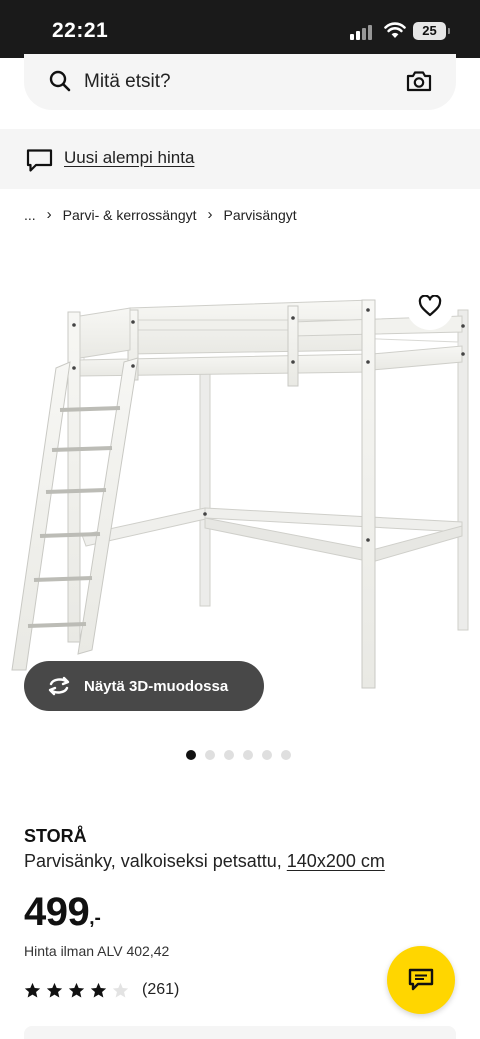  What do you see at coordinates (130, 215) in the screenshot?
I see `breadcrumb-item: Parvi- & kerrossängyt` at bounding box center [130, 215].